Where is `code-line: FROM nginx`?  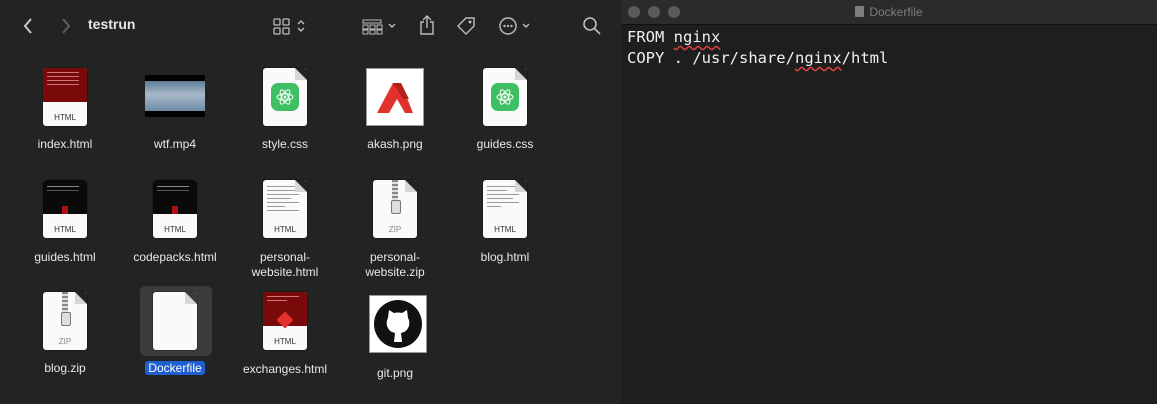 code-line: FROM nginx is located at coordinates (674, 37).